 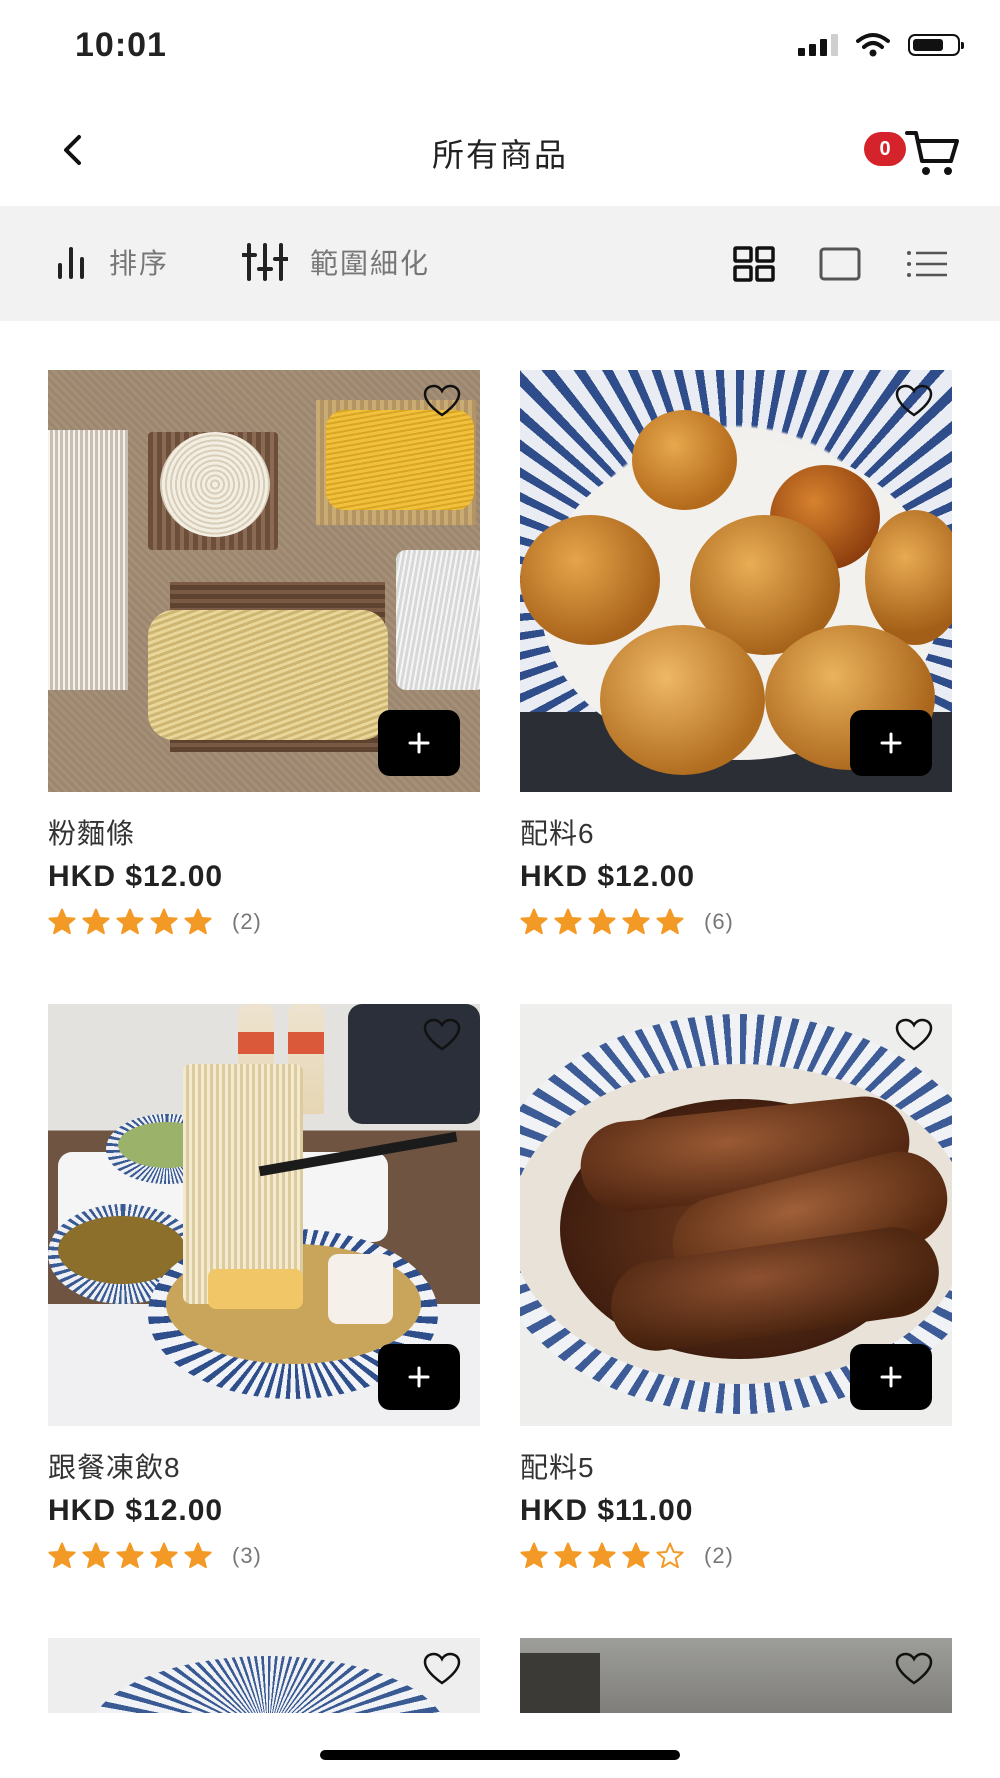 I want to click on sort-label: 排序, so click(x=139, y=263).